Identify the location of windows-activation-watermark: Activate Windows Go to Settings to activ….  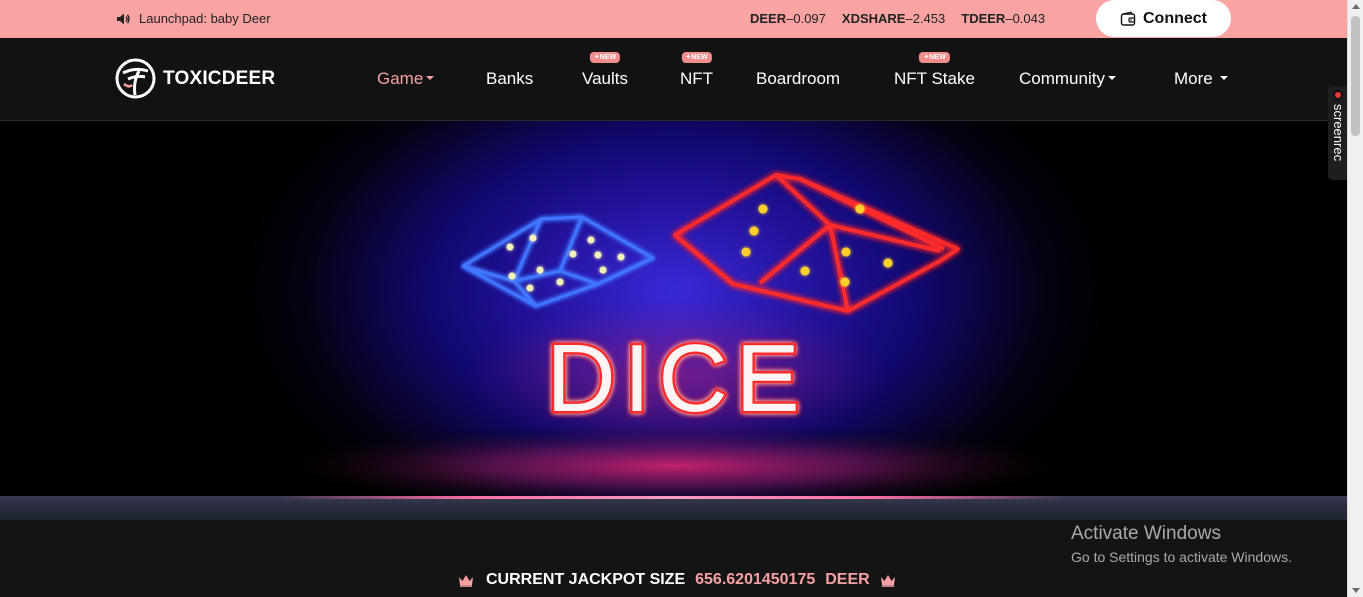
(1181, 544).